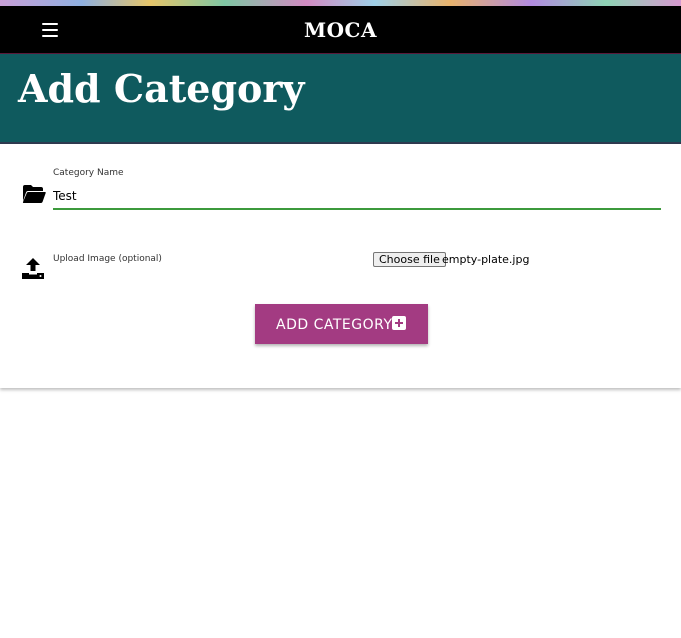 Image resolution: width=681 pixels, height=638 pixels. What do you see at coordinates (399, 323) in the screenshot?
I see `plus-square-icon` at bounding box center [399, 323].